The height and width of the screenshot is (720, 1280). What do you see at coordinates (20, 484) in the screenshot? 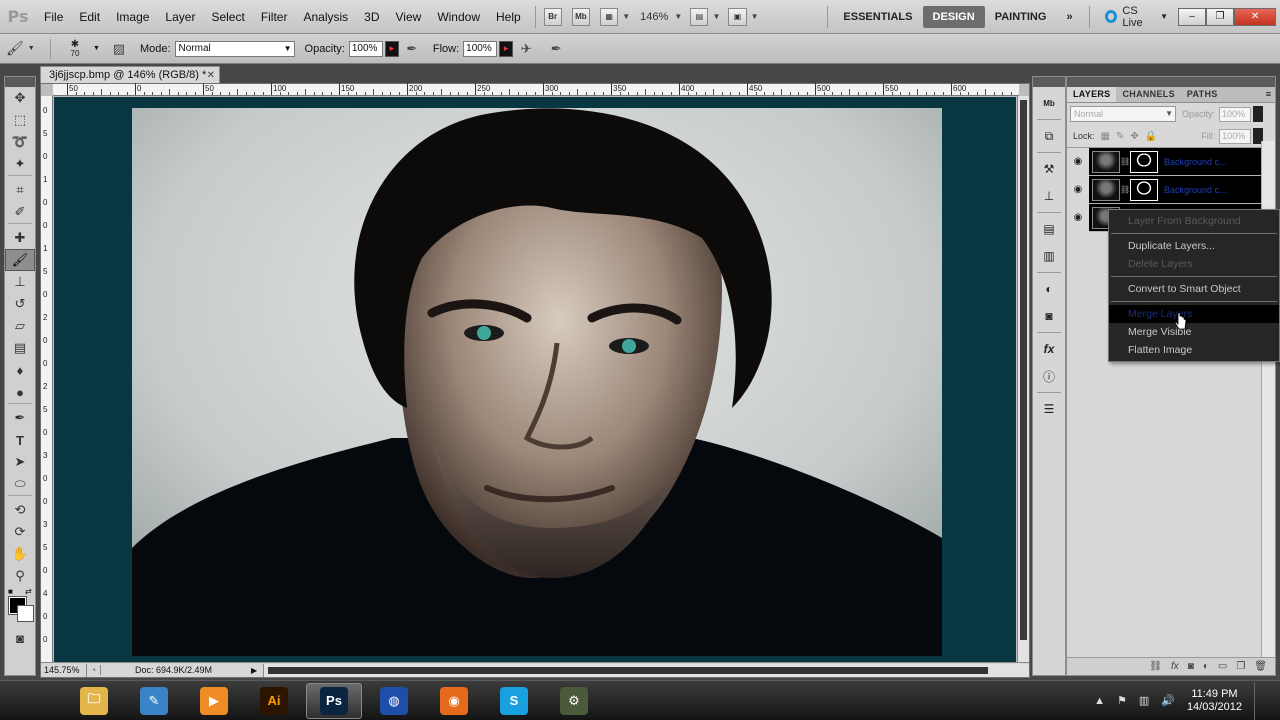
I see `shape-tool: ⬭` at bounding box center [20, 484].